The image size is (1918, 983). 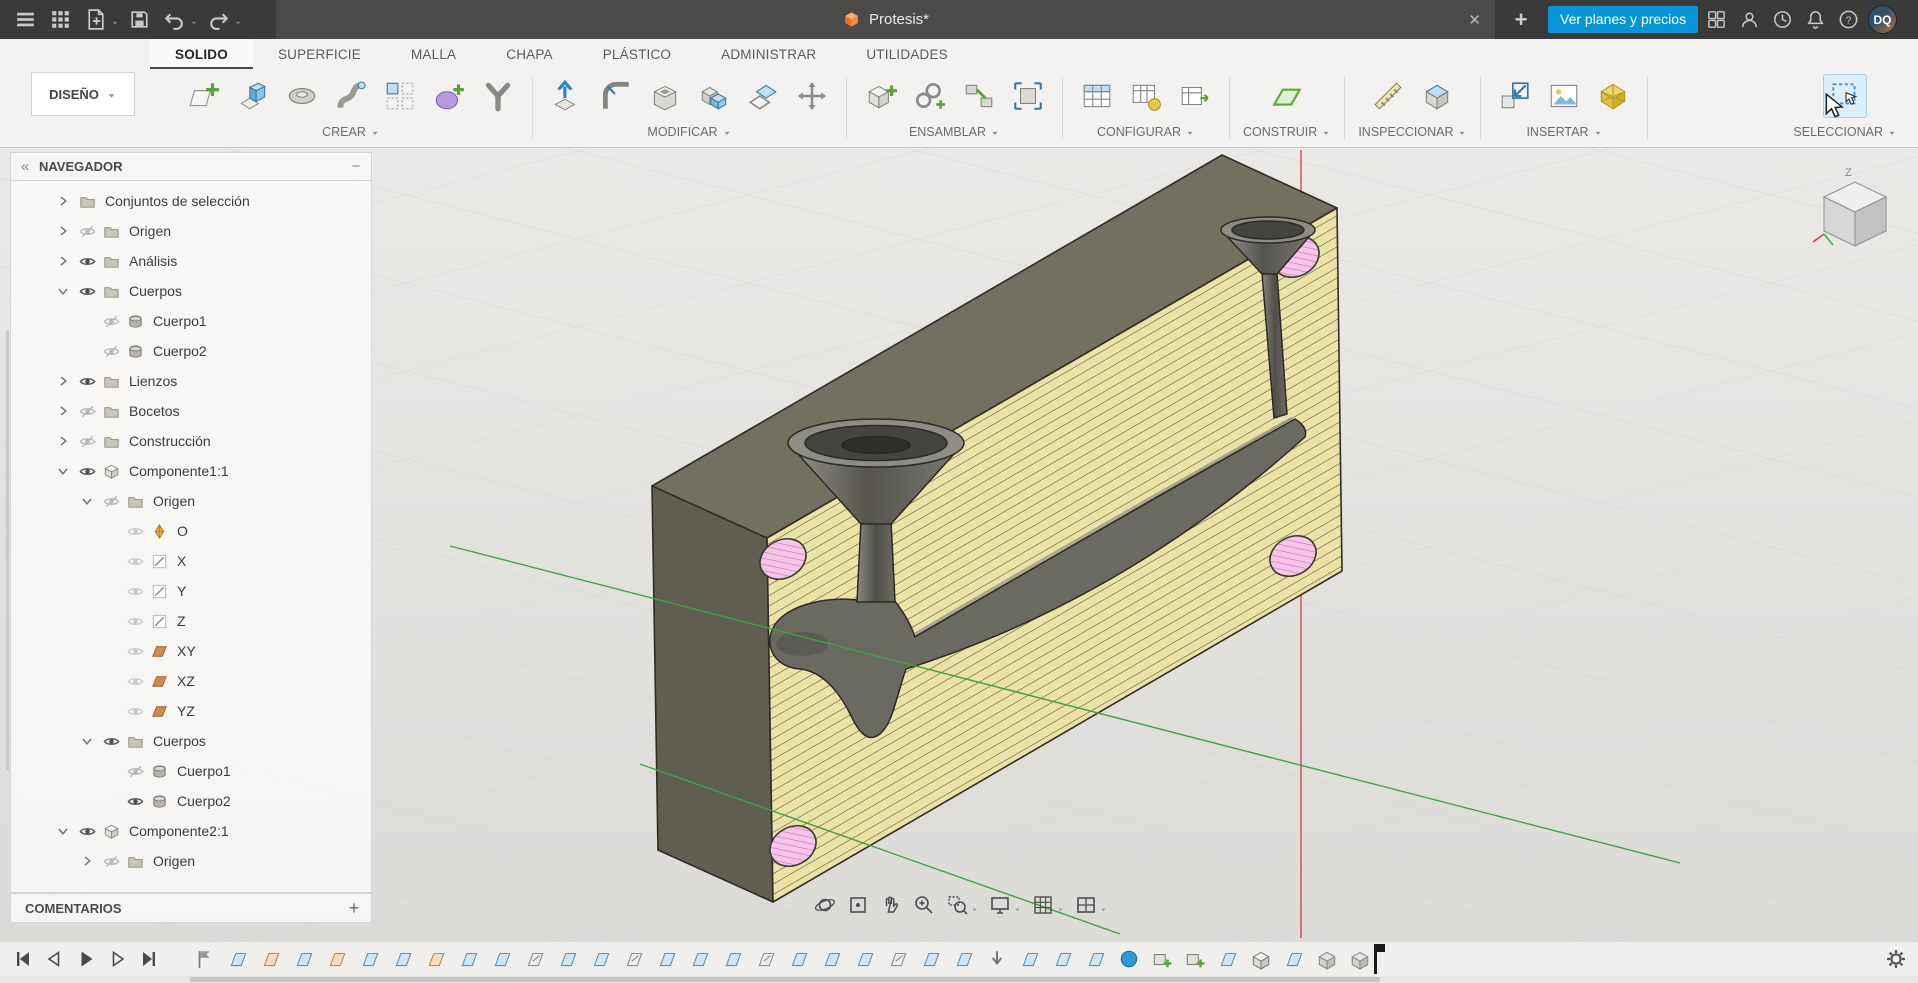 I want to click on look-at-button, so click(x=858, y=905).